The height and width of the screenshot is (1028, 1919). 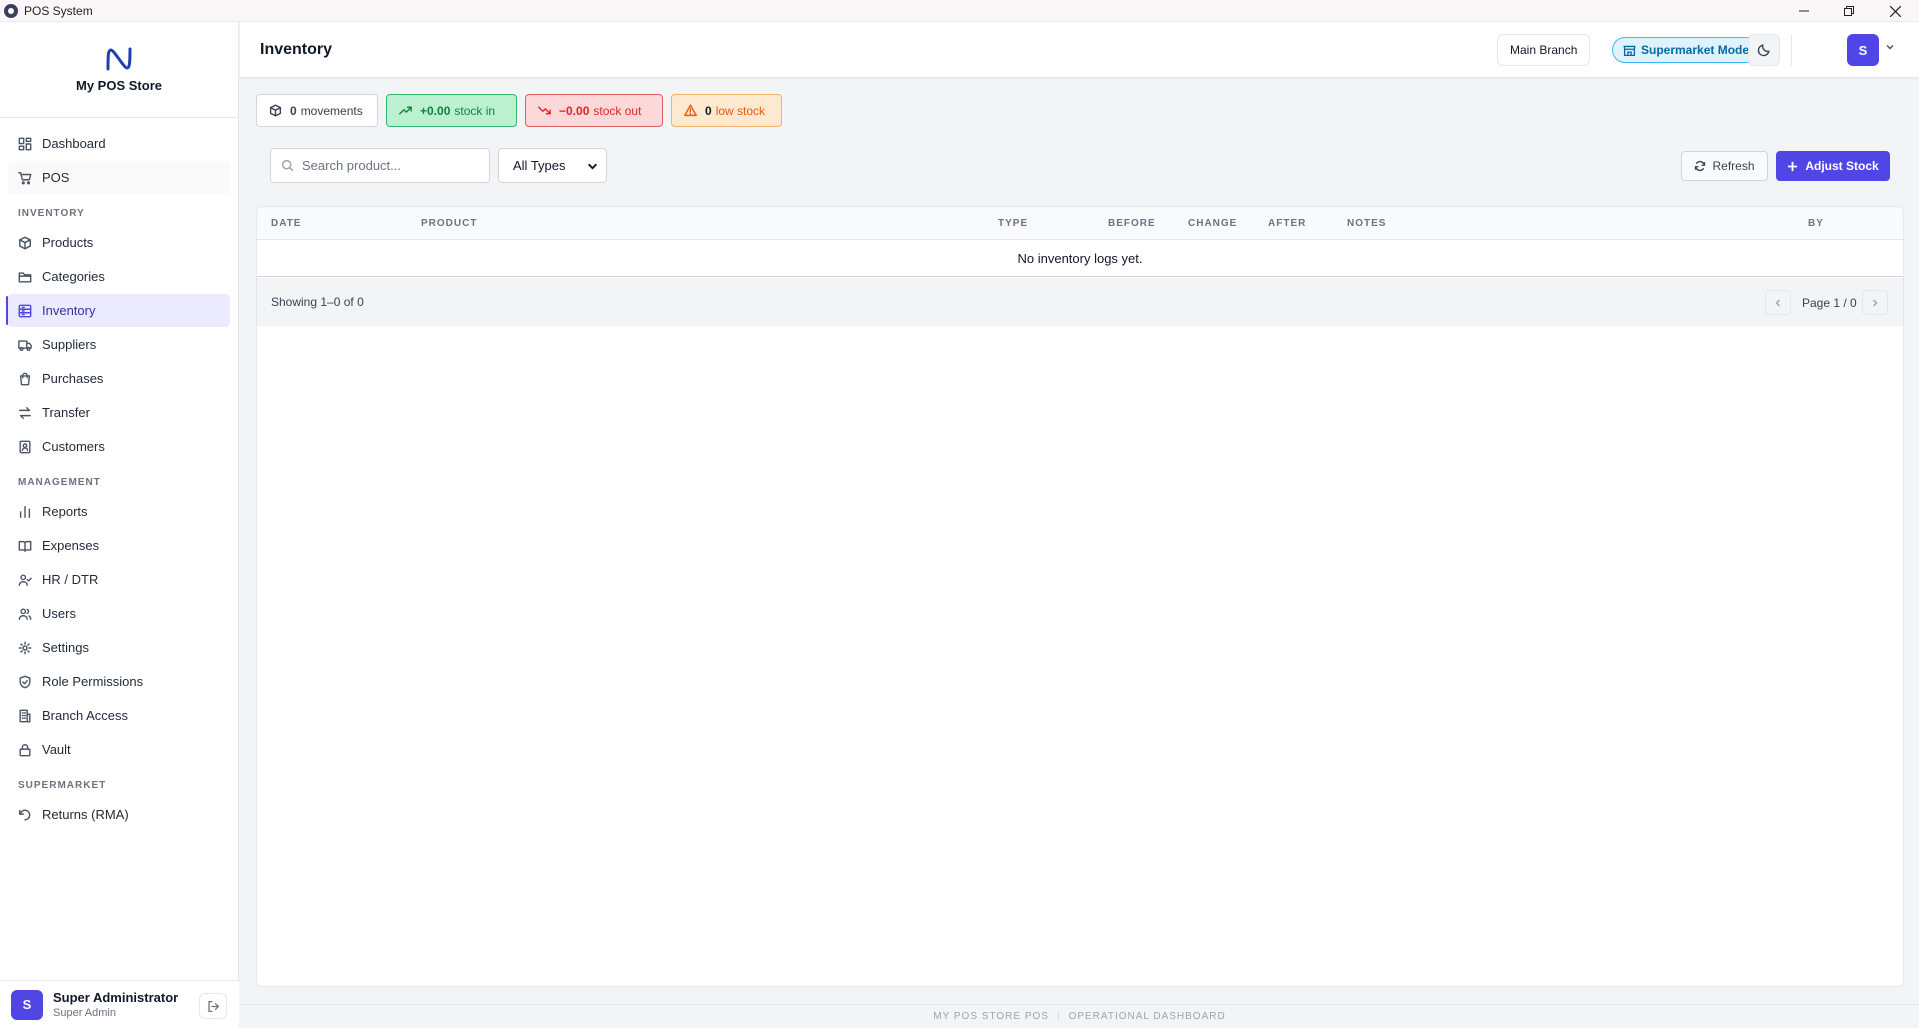 I want to click on logout-icon, so click(x=213, y=1006).